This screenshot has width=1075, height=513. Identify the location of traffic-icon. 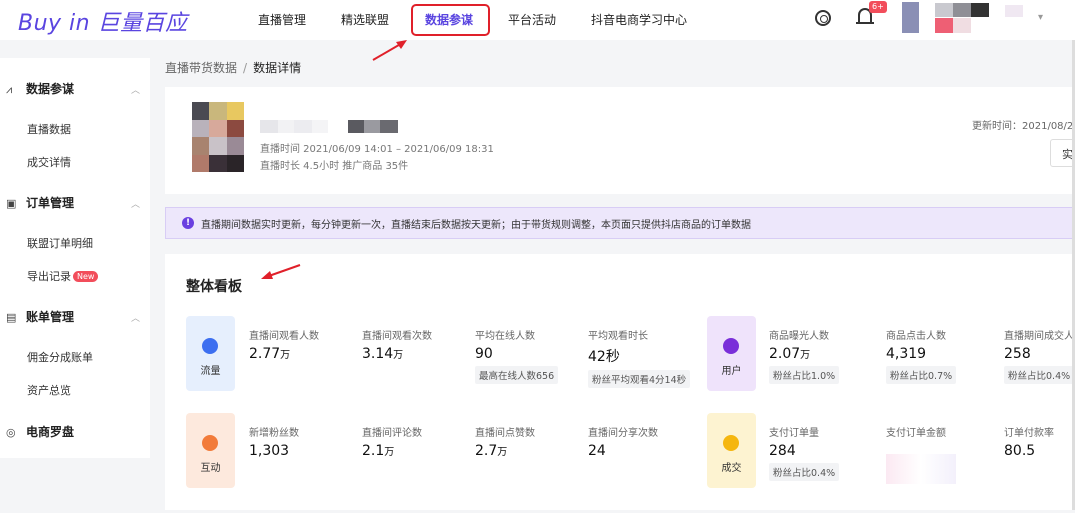
(210, 346).